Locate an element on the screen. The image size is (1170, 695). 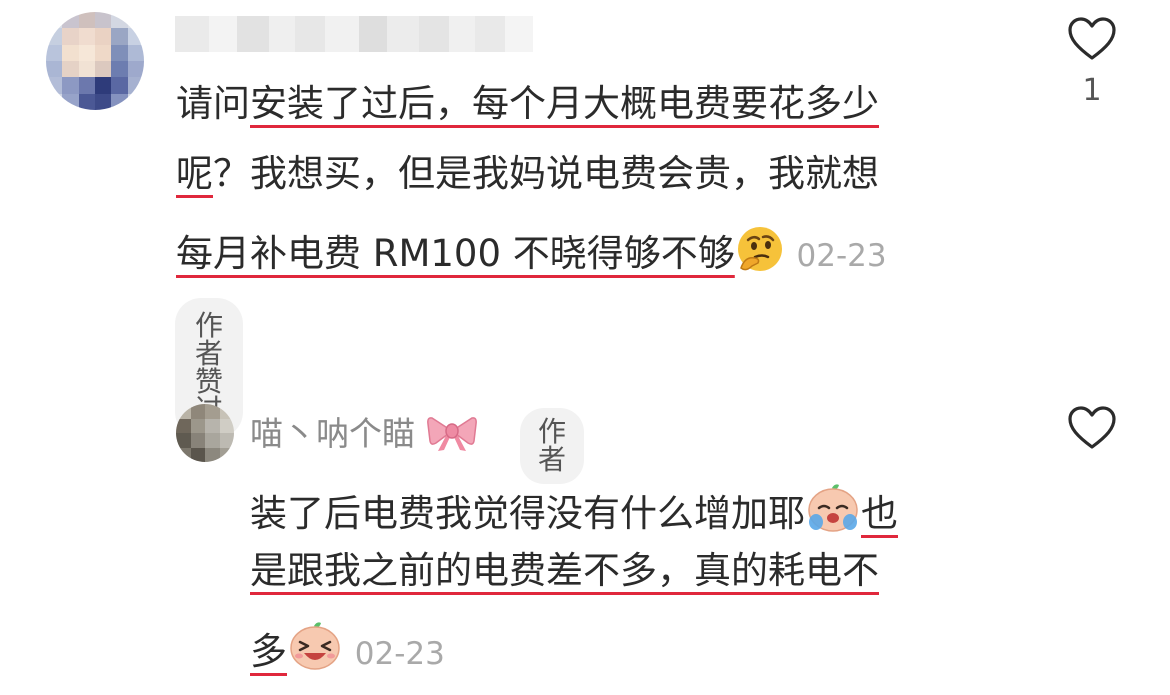
author-badge: 作者 is located at coordinates (552, 446).